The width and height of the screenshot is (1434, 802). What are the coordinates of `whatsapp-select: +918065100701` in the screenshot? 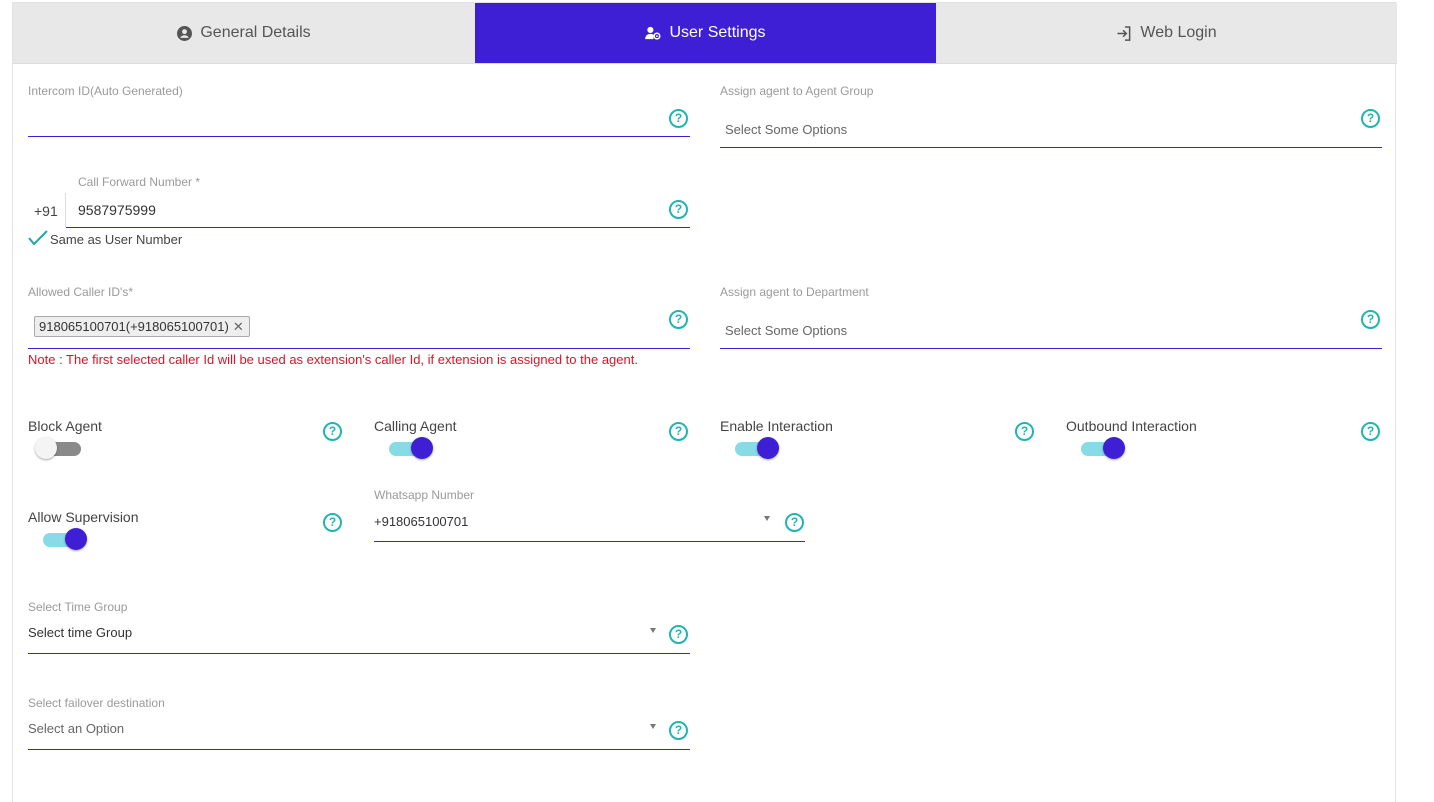 It's located at (421, 521).